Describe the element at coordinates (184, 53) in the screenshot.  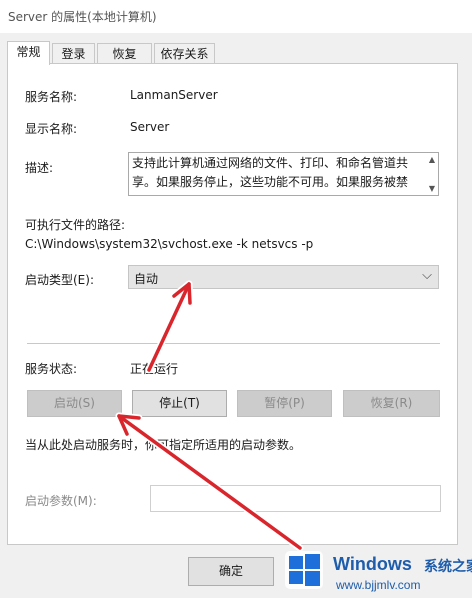
I see `tab-dependencies: 依存关系` at that location.